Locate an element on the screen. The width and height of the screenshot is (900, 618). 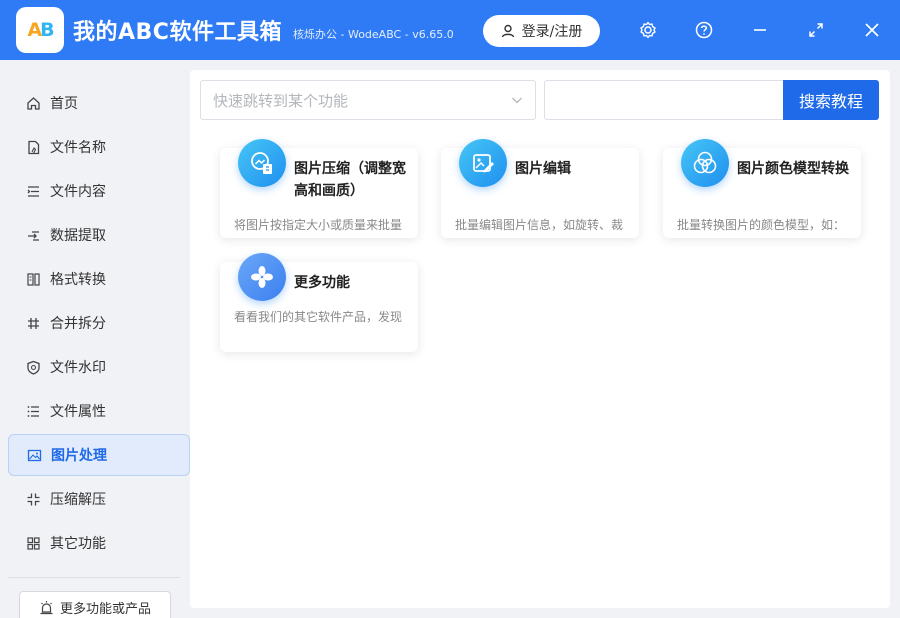
sidebar-item-home: 首页 is located at coordinates (99, 103).